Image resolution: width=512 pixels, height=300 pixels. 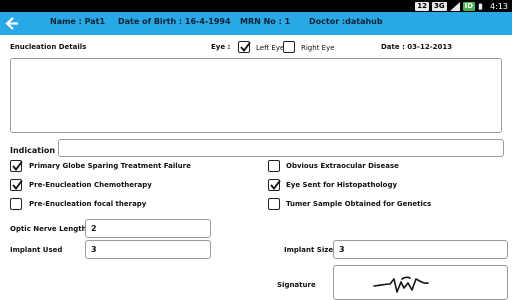 What do you see at coordinates (420, 249) in the screenshot?
I see `implant-size-input: 3` at bounding box center [420, 249].